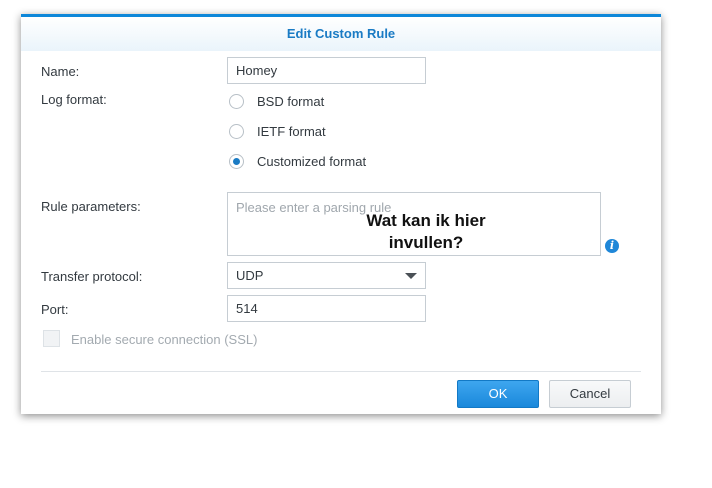 The image size is (712, 488). Describe the element at coordinates (92, 276) in the screenshot. I see `transfer-protocol-label: Transfer protocol:` at that location.